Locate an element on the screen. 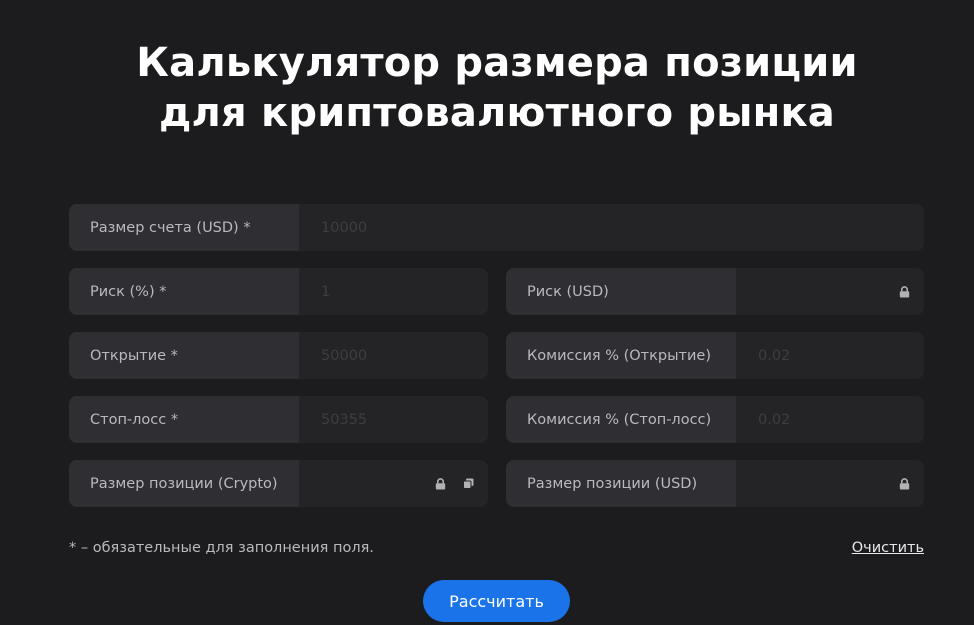 The height and width of the screenshot is (625, 974). commission-stop-label: Комиссия % (Стоп-лосс) is located at coordinates (621, 419).